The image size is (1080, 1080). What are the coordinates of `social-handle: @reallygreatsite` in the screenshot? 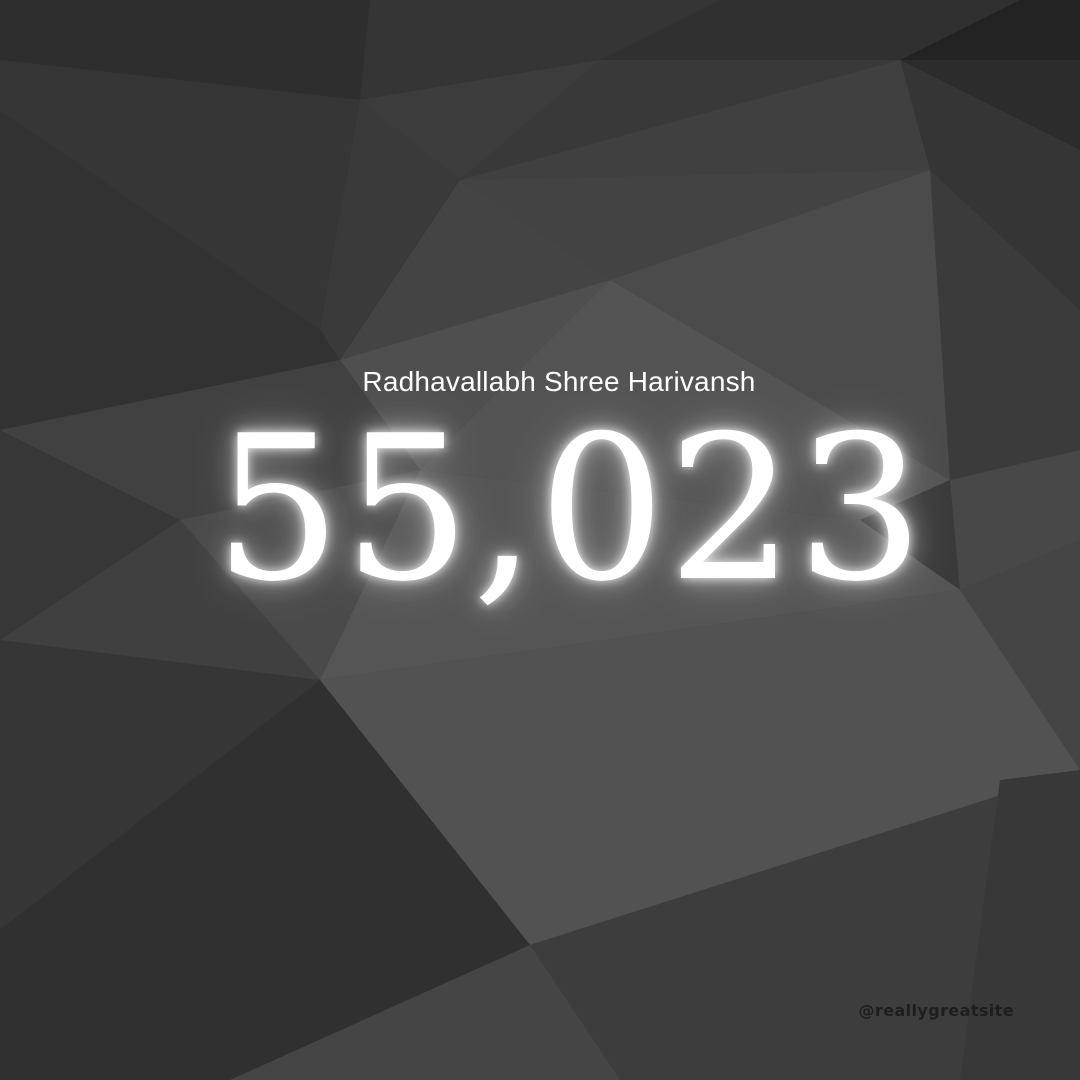 It's located at (936, 1010).